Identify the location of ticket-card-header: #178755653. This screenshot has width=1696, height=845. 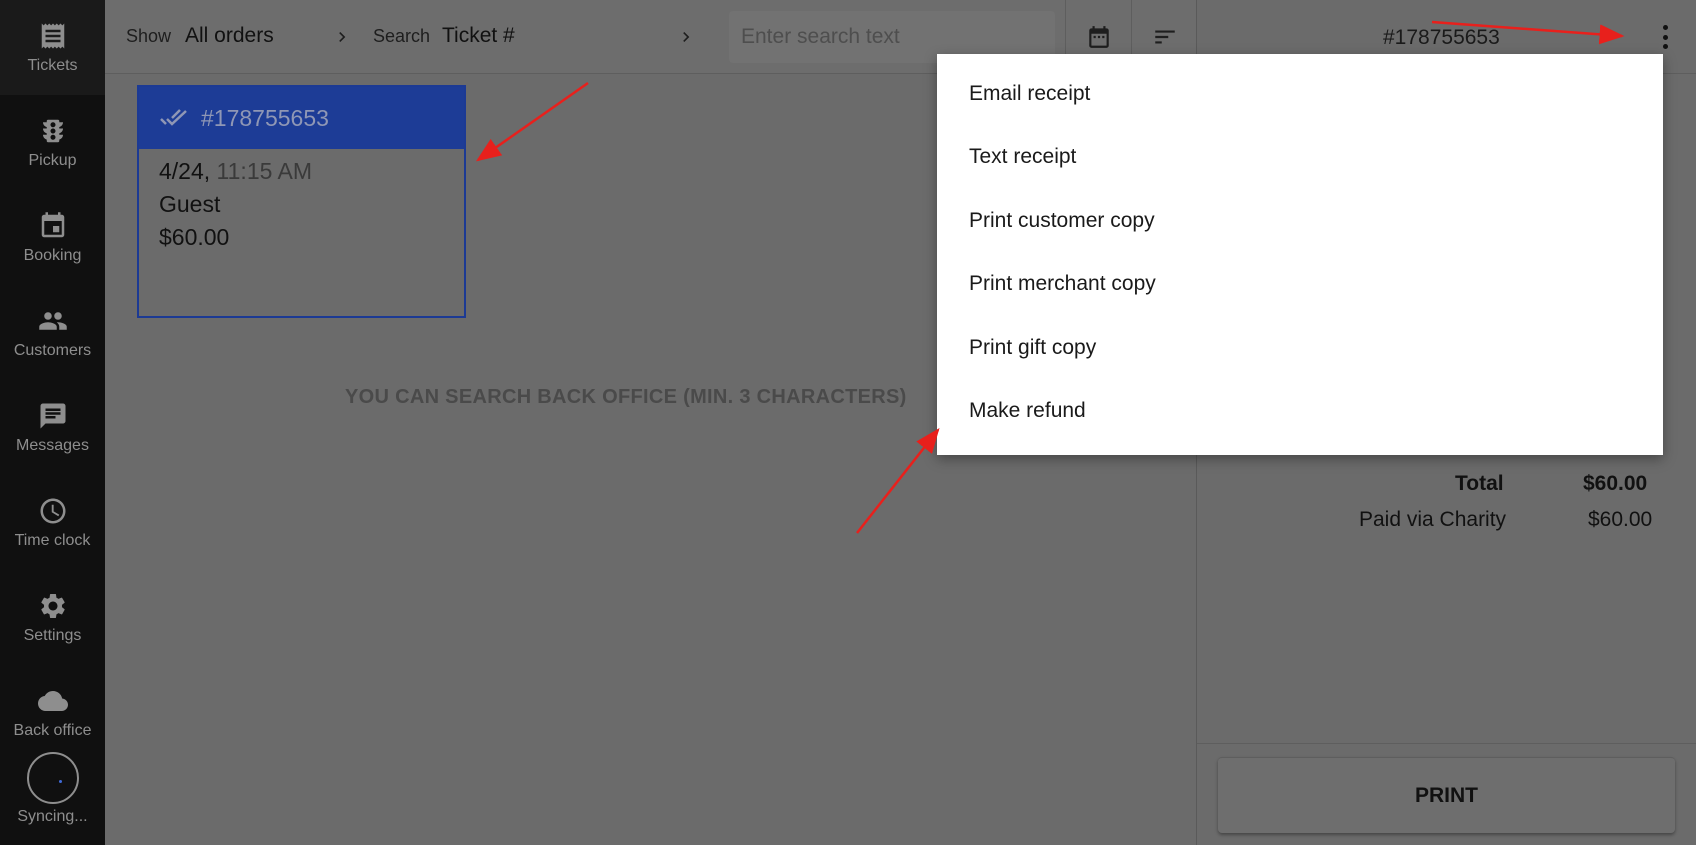
(301, 118).